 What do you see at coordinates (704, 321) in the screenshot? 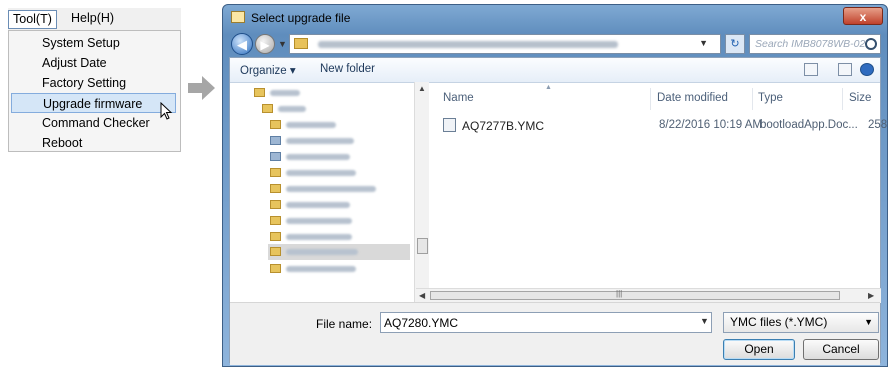
I see `file-name-dropdown-icon: ▼` at bounding box center [704, 321].